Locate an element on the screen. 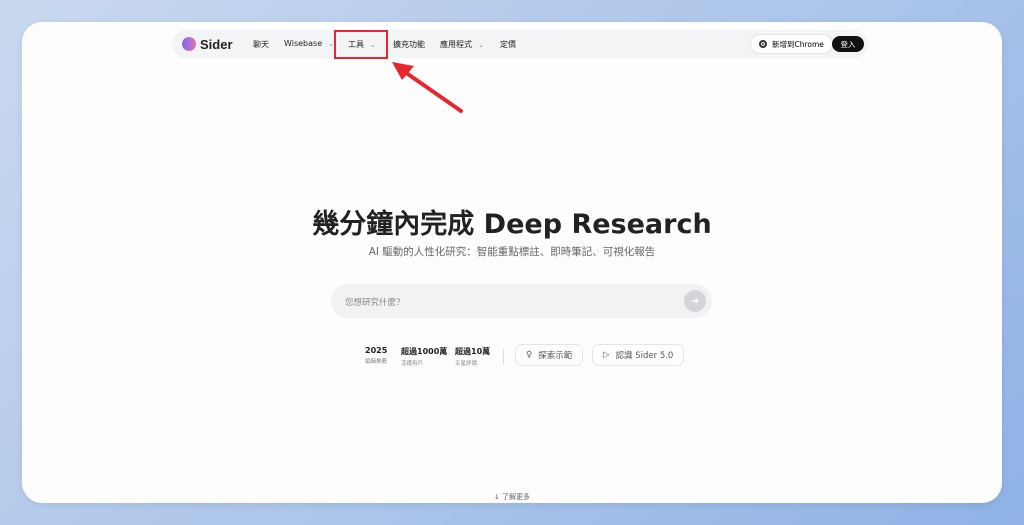 This screenshot has width=1024, height=525. arrow-shaft is located at coordinates (431, 90).